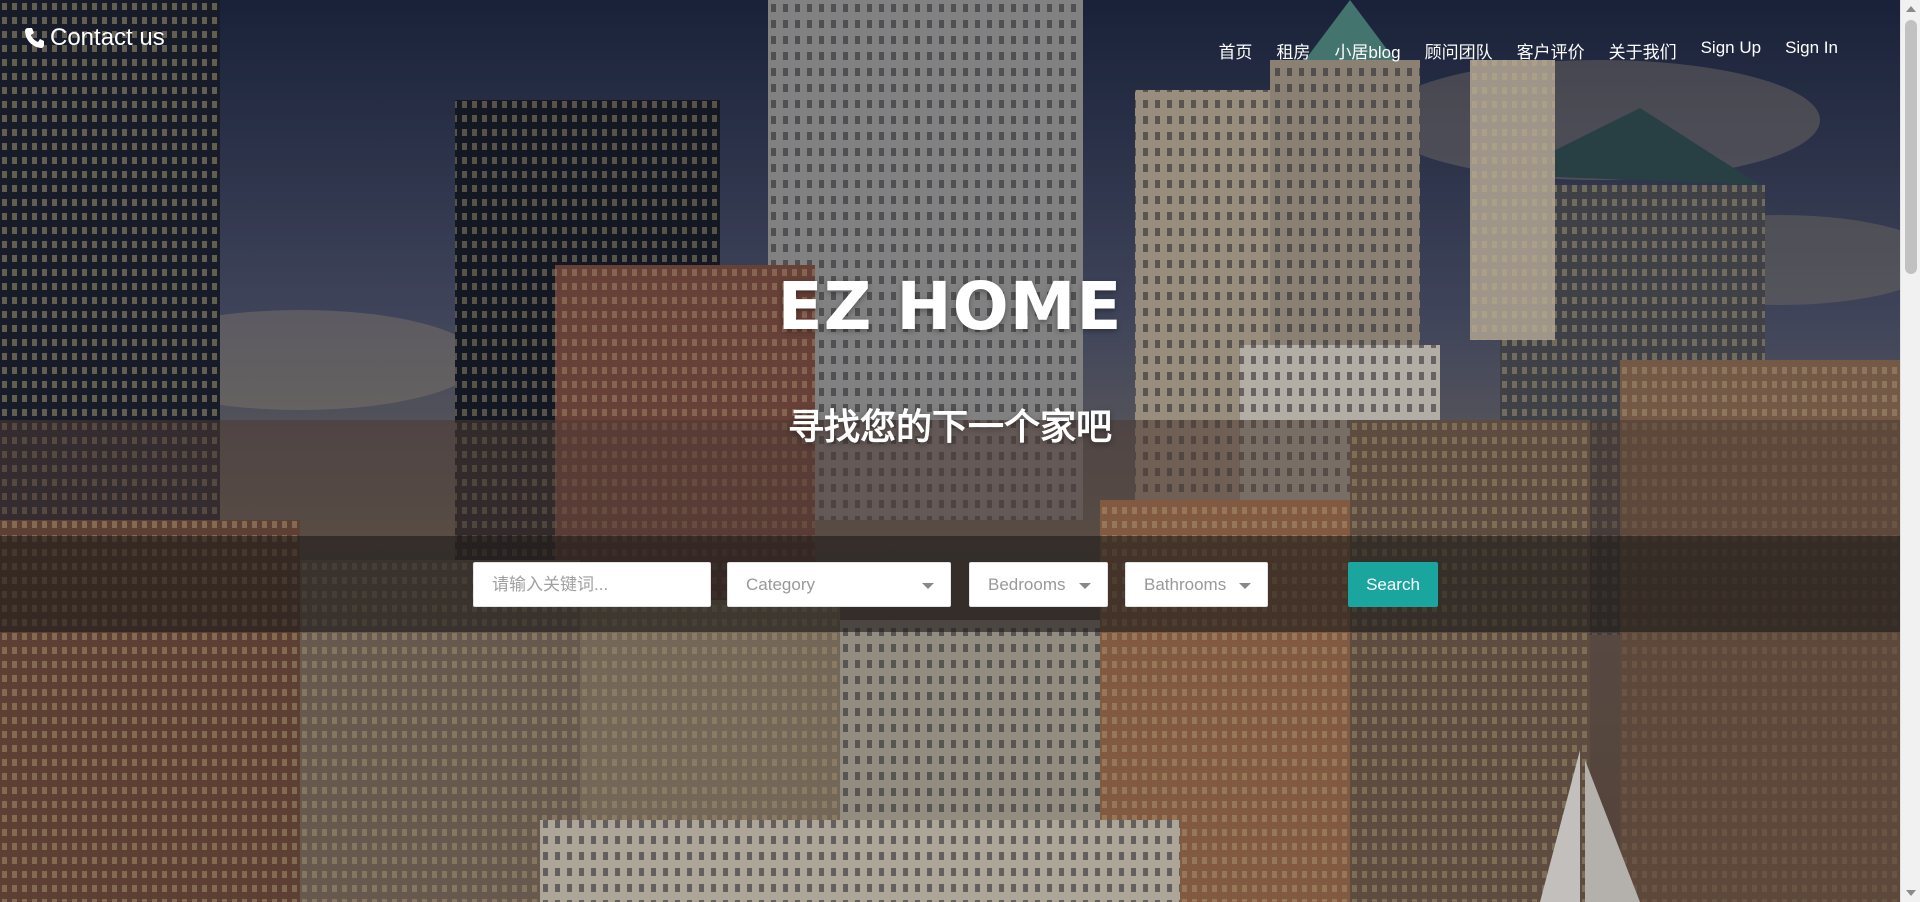 This screenshot has height=902, width=1920. Describe the element at coordinates (1911, 893) in the screenshot. I see `scroll-down-arrow-icon` at that location.